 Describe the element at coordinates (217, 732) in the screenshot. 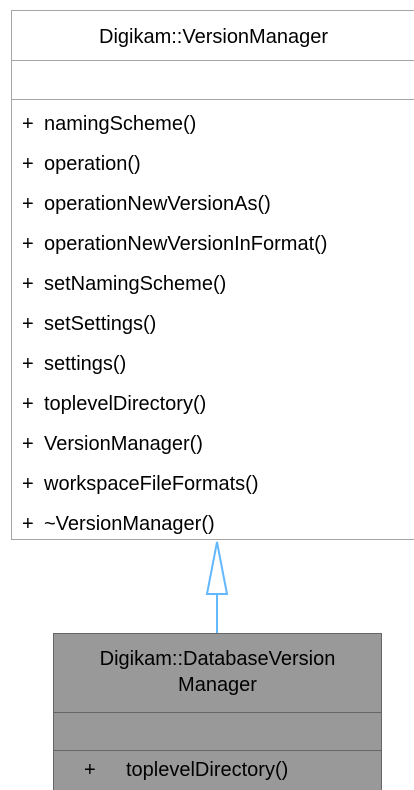

I see `derived-class-attributes-section` at that location.